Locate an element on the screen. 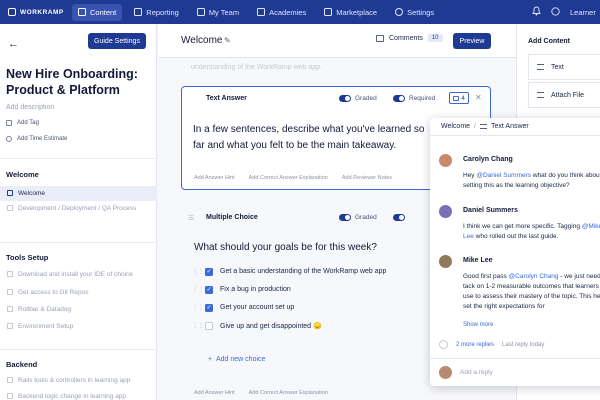 The height and width of the screenshot is (400, 600). user-mention: @Daniel Summers is located at coordinates (503, 175).